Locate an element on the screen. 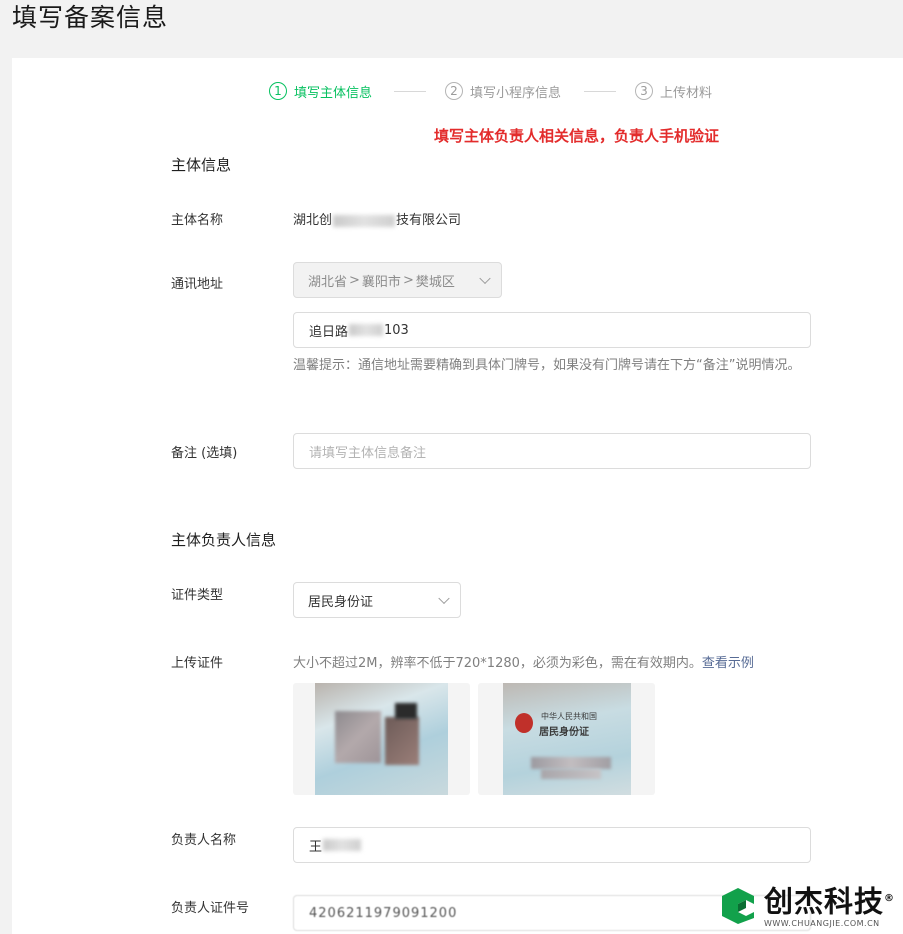 This screenshot has height=934, width=903. step-1-label: 填写主体信息 is located at coordinates (333, 93).